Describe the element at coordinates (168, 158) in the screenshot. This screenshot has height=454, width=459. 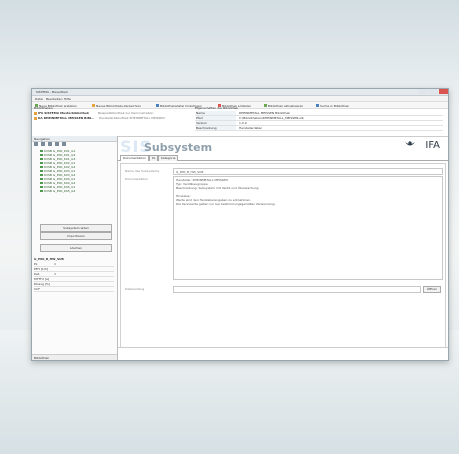
I see `tab-category: Kategorie` at that location.